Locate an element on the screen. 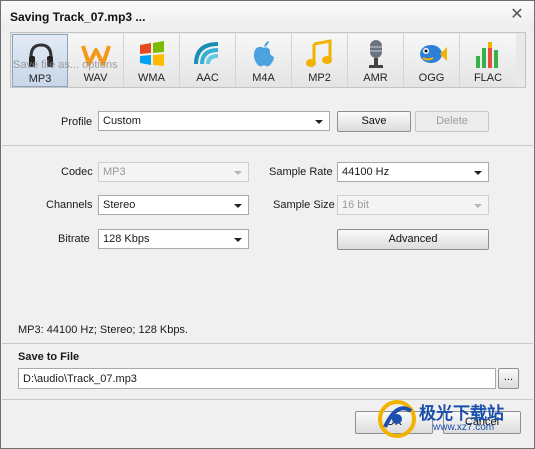 The width and height of the screenshot is (535, 449). channels-label: Channels is located at coordinates (69, 205).